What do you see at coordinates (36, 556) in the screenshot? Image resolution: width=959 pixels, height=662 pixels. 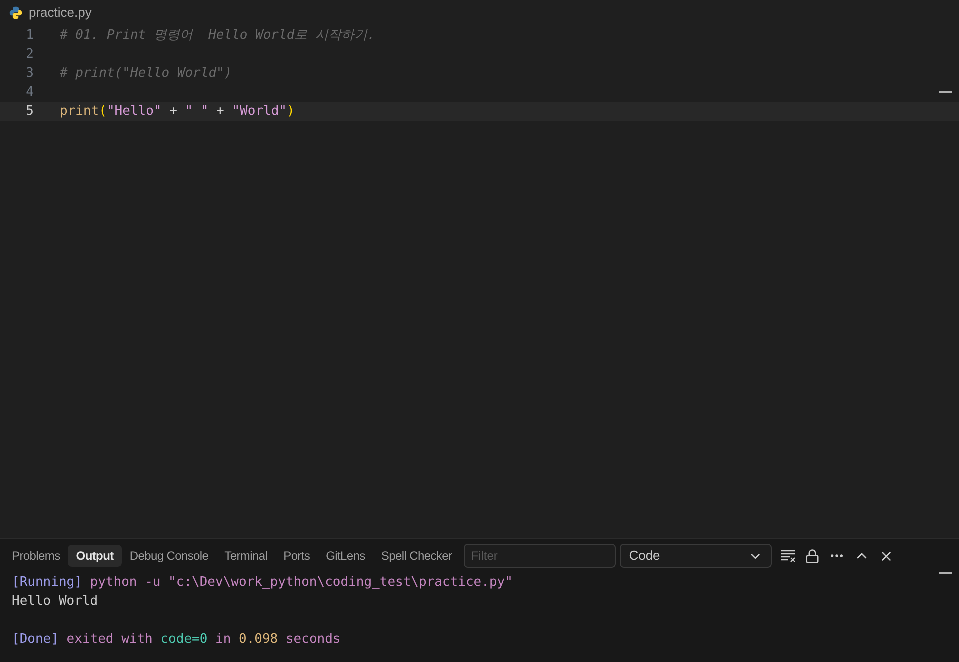 I see `panel-tab: Problems` at bounding box center [36, 556].